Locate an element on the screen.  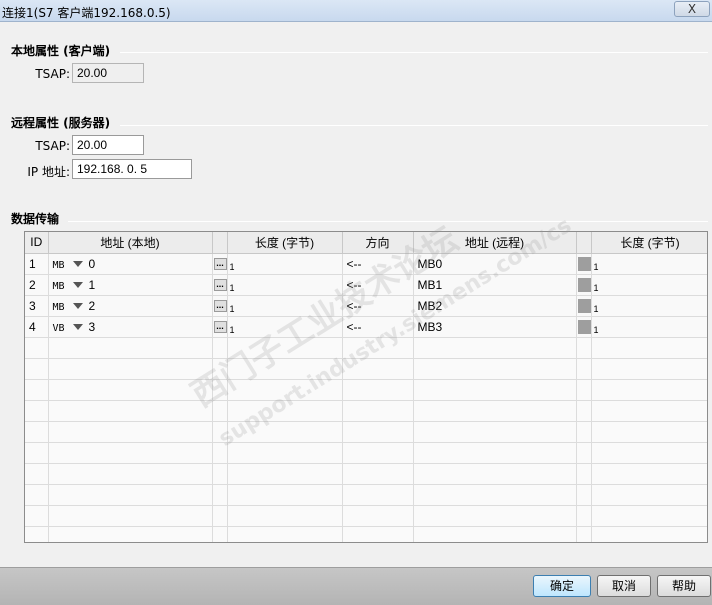
col-header-direction: 方向 is located at coordinates (378, 243).